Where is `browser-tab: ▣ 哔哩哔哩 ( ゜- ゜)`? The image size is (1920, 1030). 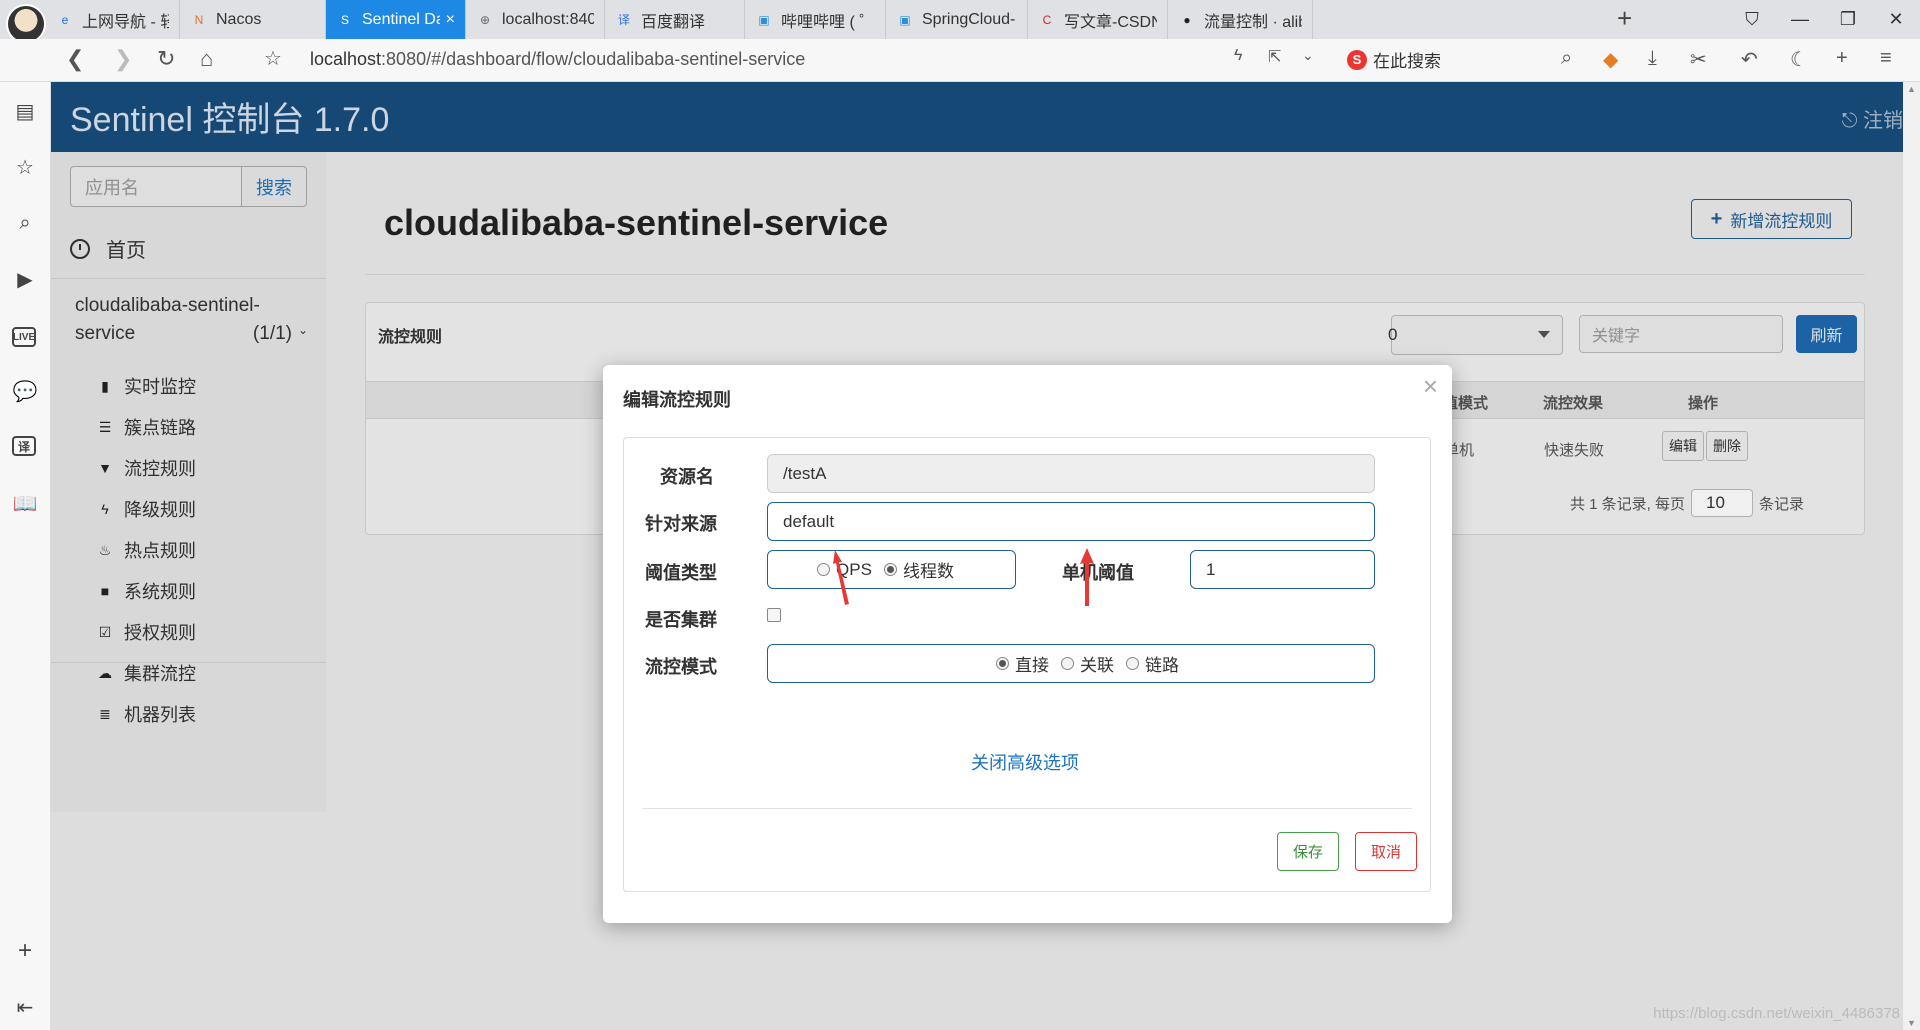
browser-tab: ▣ 哔哩哔哩 ( ゜- ゜) is located at coordinates (815, 19).